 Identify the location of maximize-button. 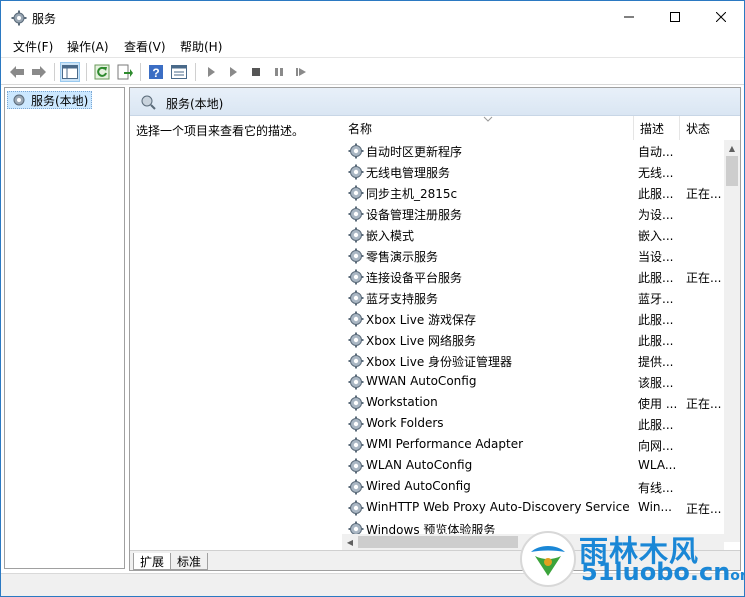
(675, 17).